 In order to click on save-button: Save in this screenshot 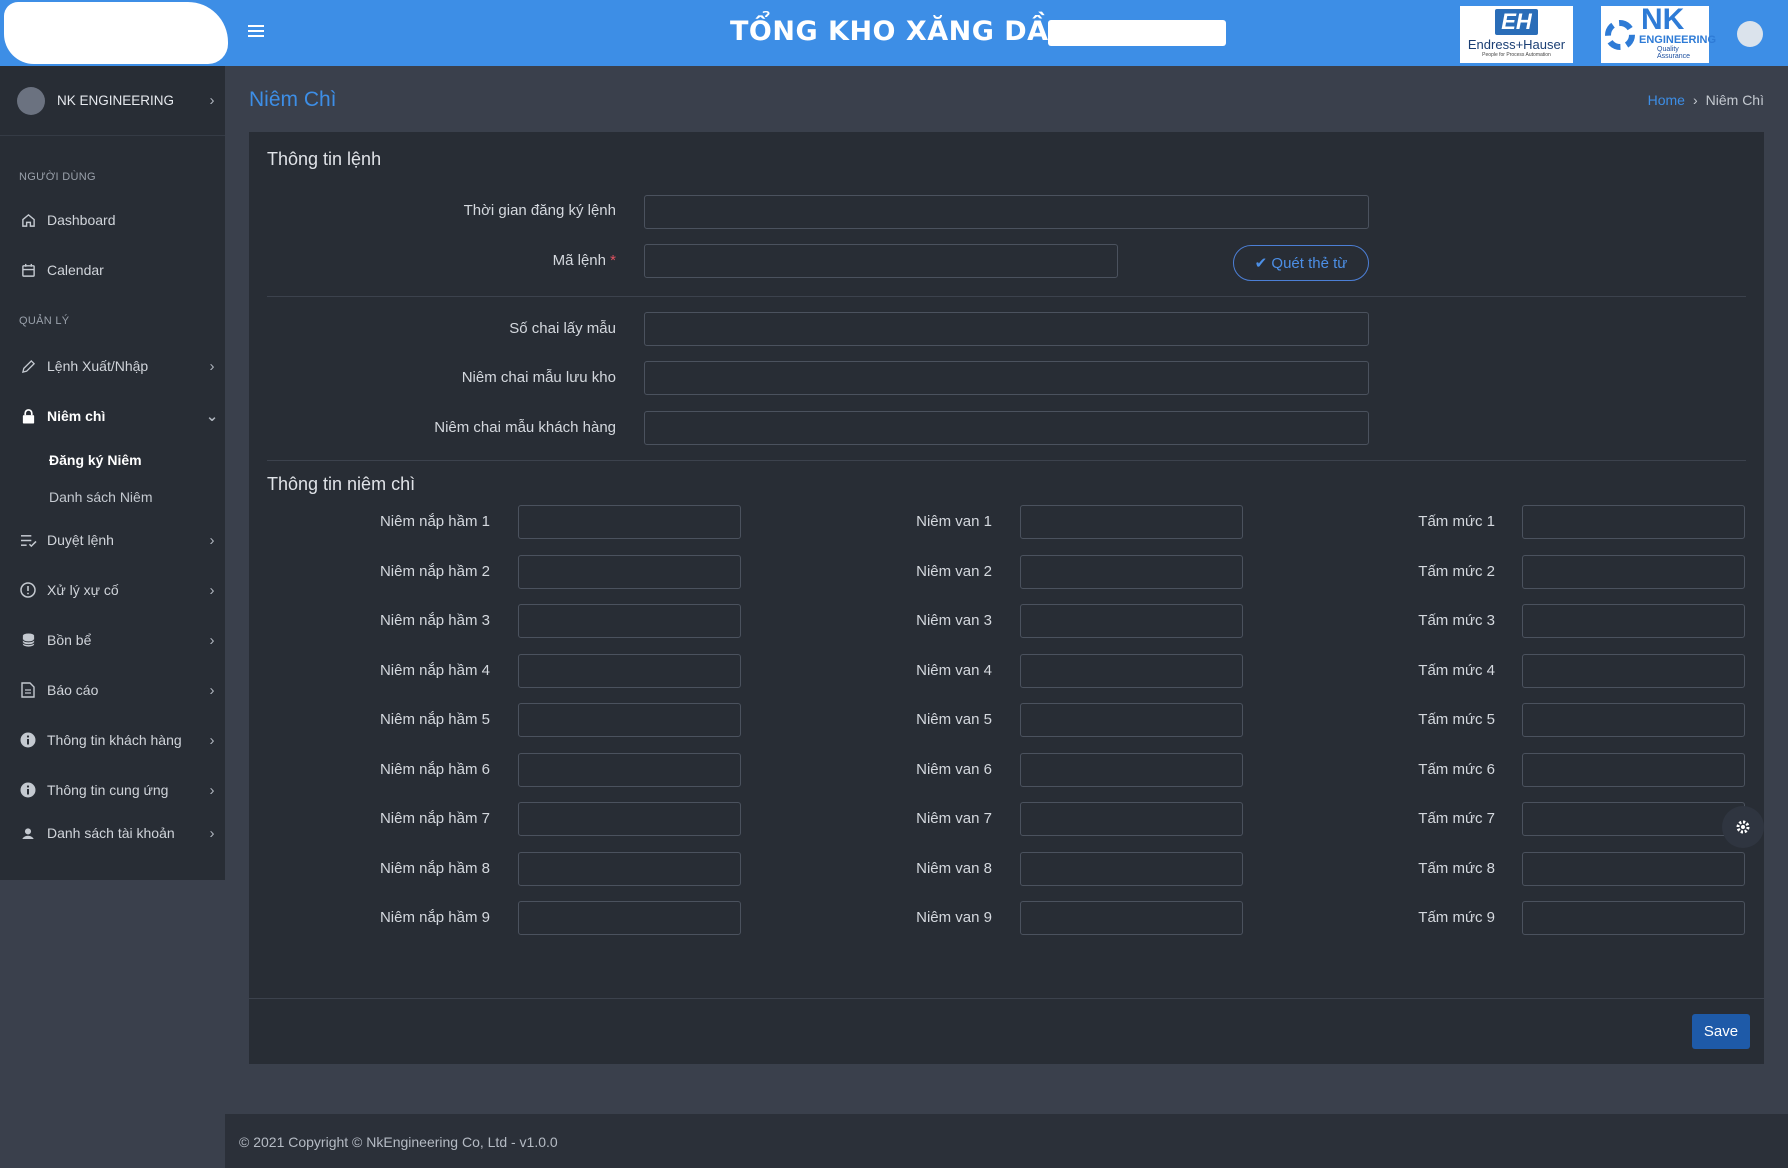, I will do `click(1721, 1031)`.